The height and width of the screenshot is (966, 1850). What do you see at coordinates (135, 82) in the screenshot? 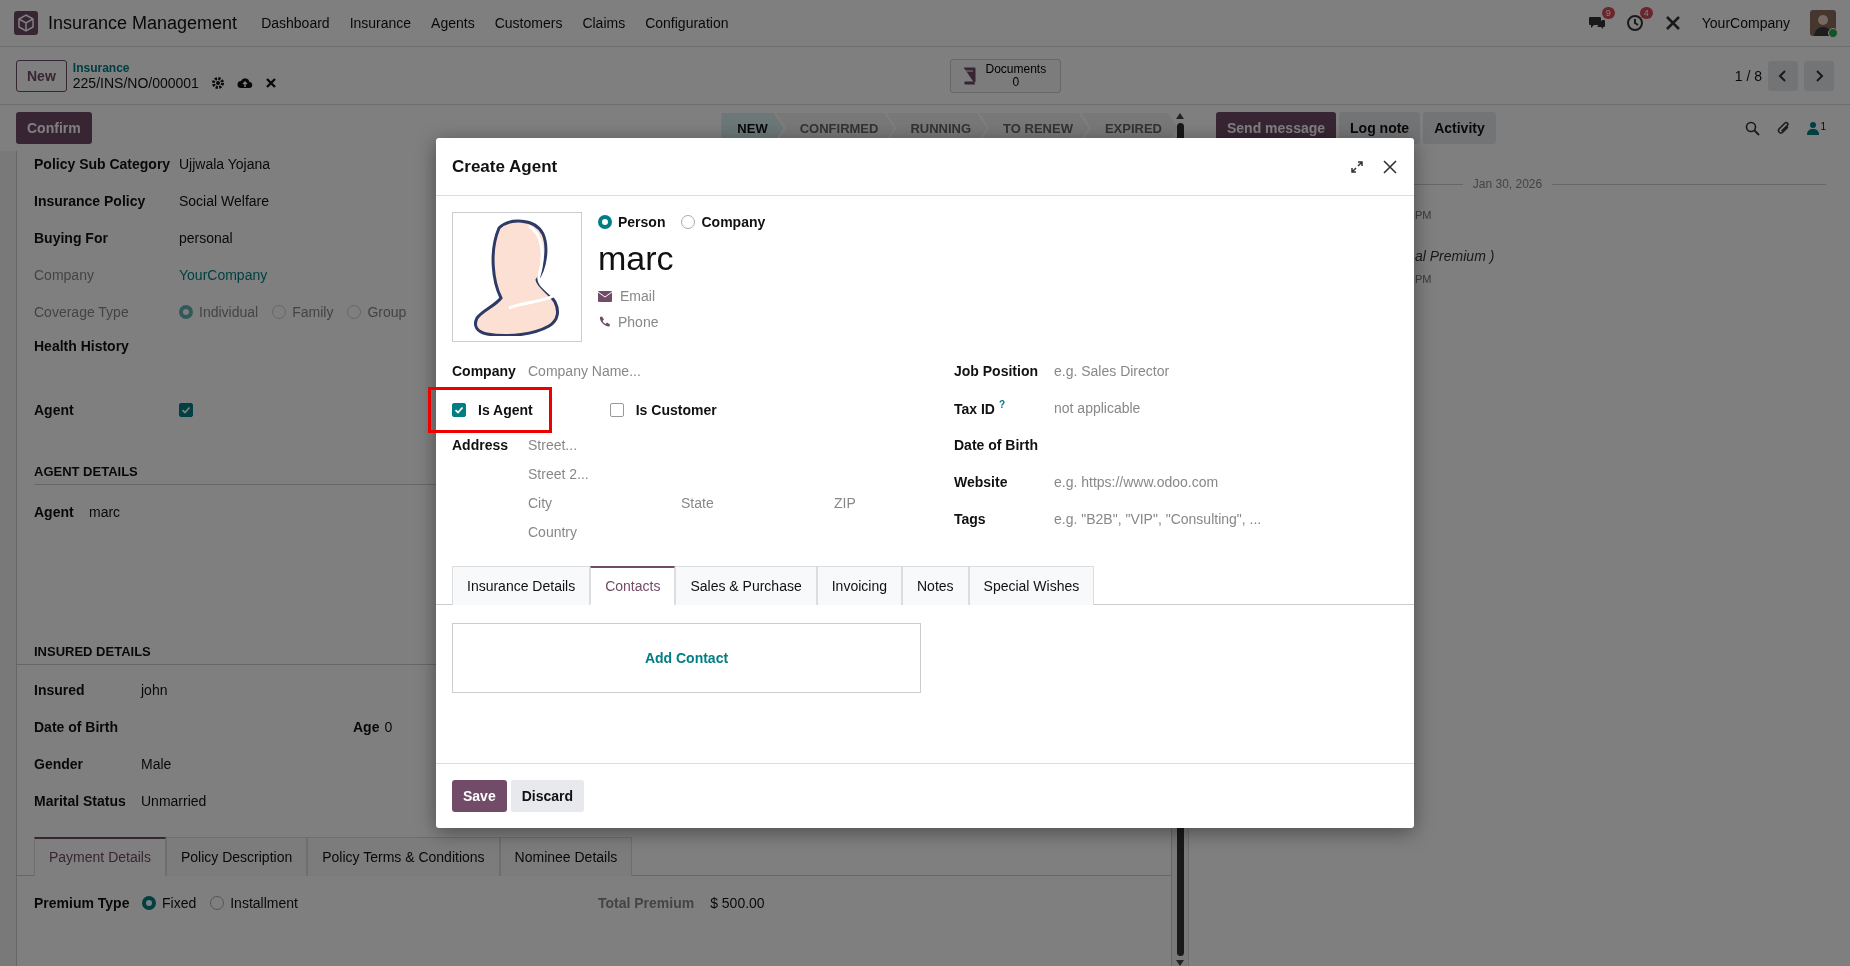
I see `record-name: 225/INS/NO/000001` at bounding box center [135, 82].